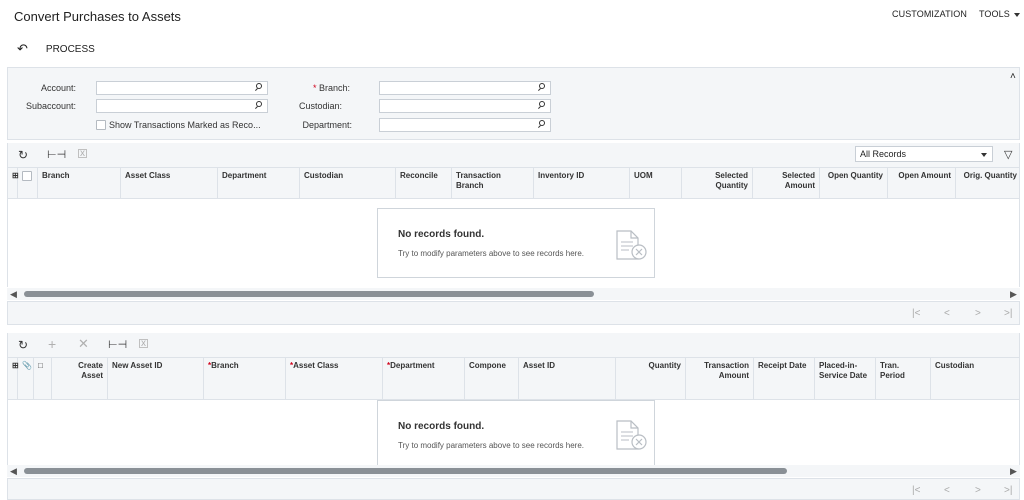 This screenshot has width=1024, height=500. Describe the element at coordinates (465, 88) in the screenshot. I see `branch-field` at that location.